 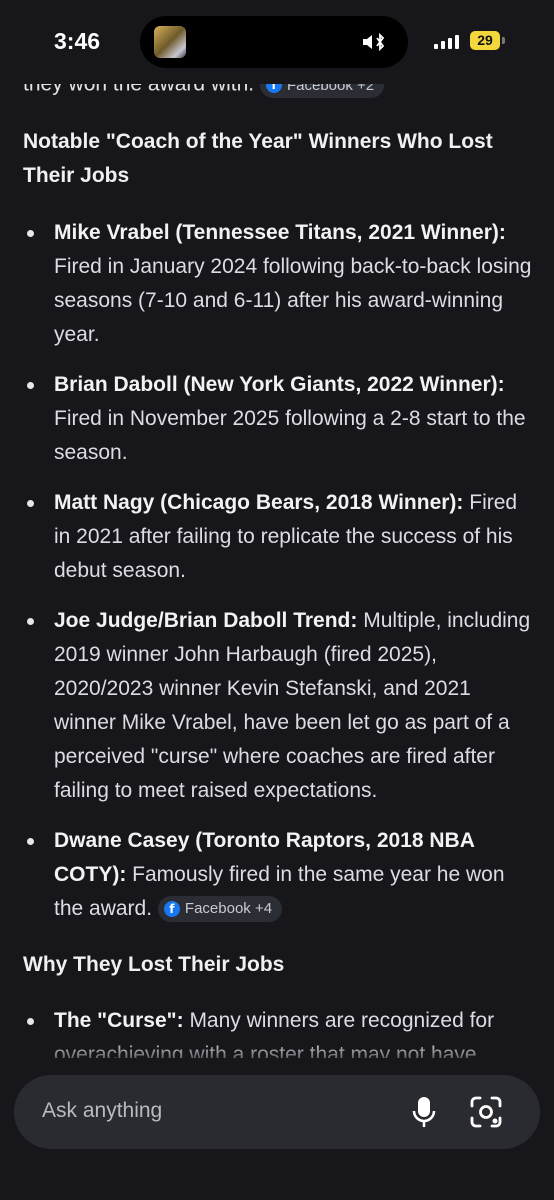 I want to click on section-heading: Why They Lost Their Jobs, so click(x=154, y=964).